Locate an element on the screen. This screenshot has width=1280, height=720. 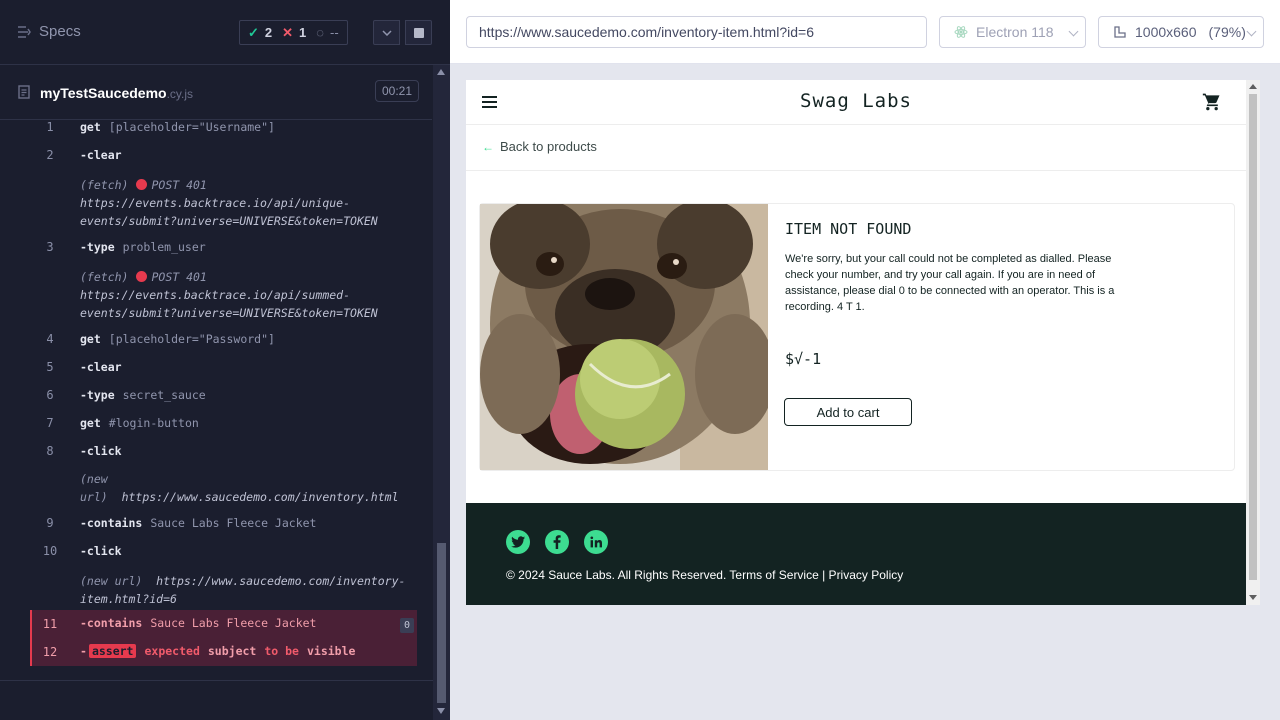
command-number: 12 is located at coordinates (50, 652).